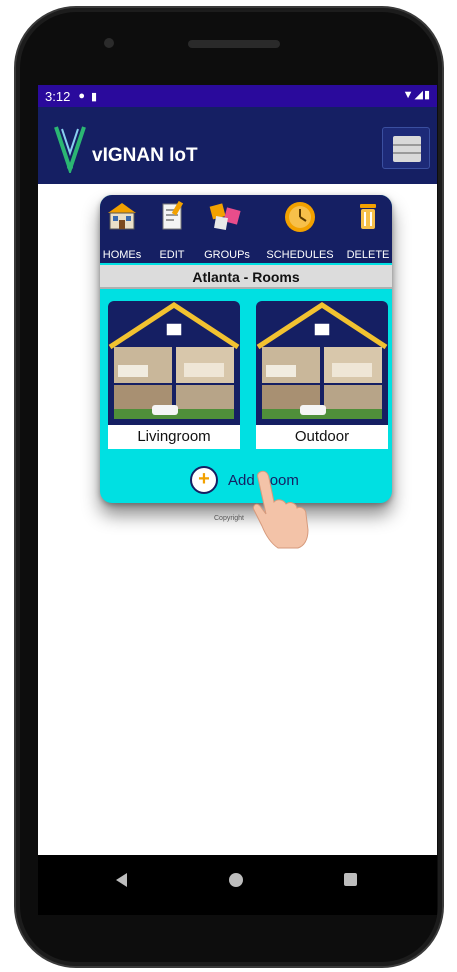 Image resolution: width=457 pixels, height=972 pixels. What do you see at coordinates (322, 437) in the screenshot?
I see `room-name: Outdoor` at bounding box center [322, 437].